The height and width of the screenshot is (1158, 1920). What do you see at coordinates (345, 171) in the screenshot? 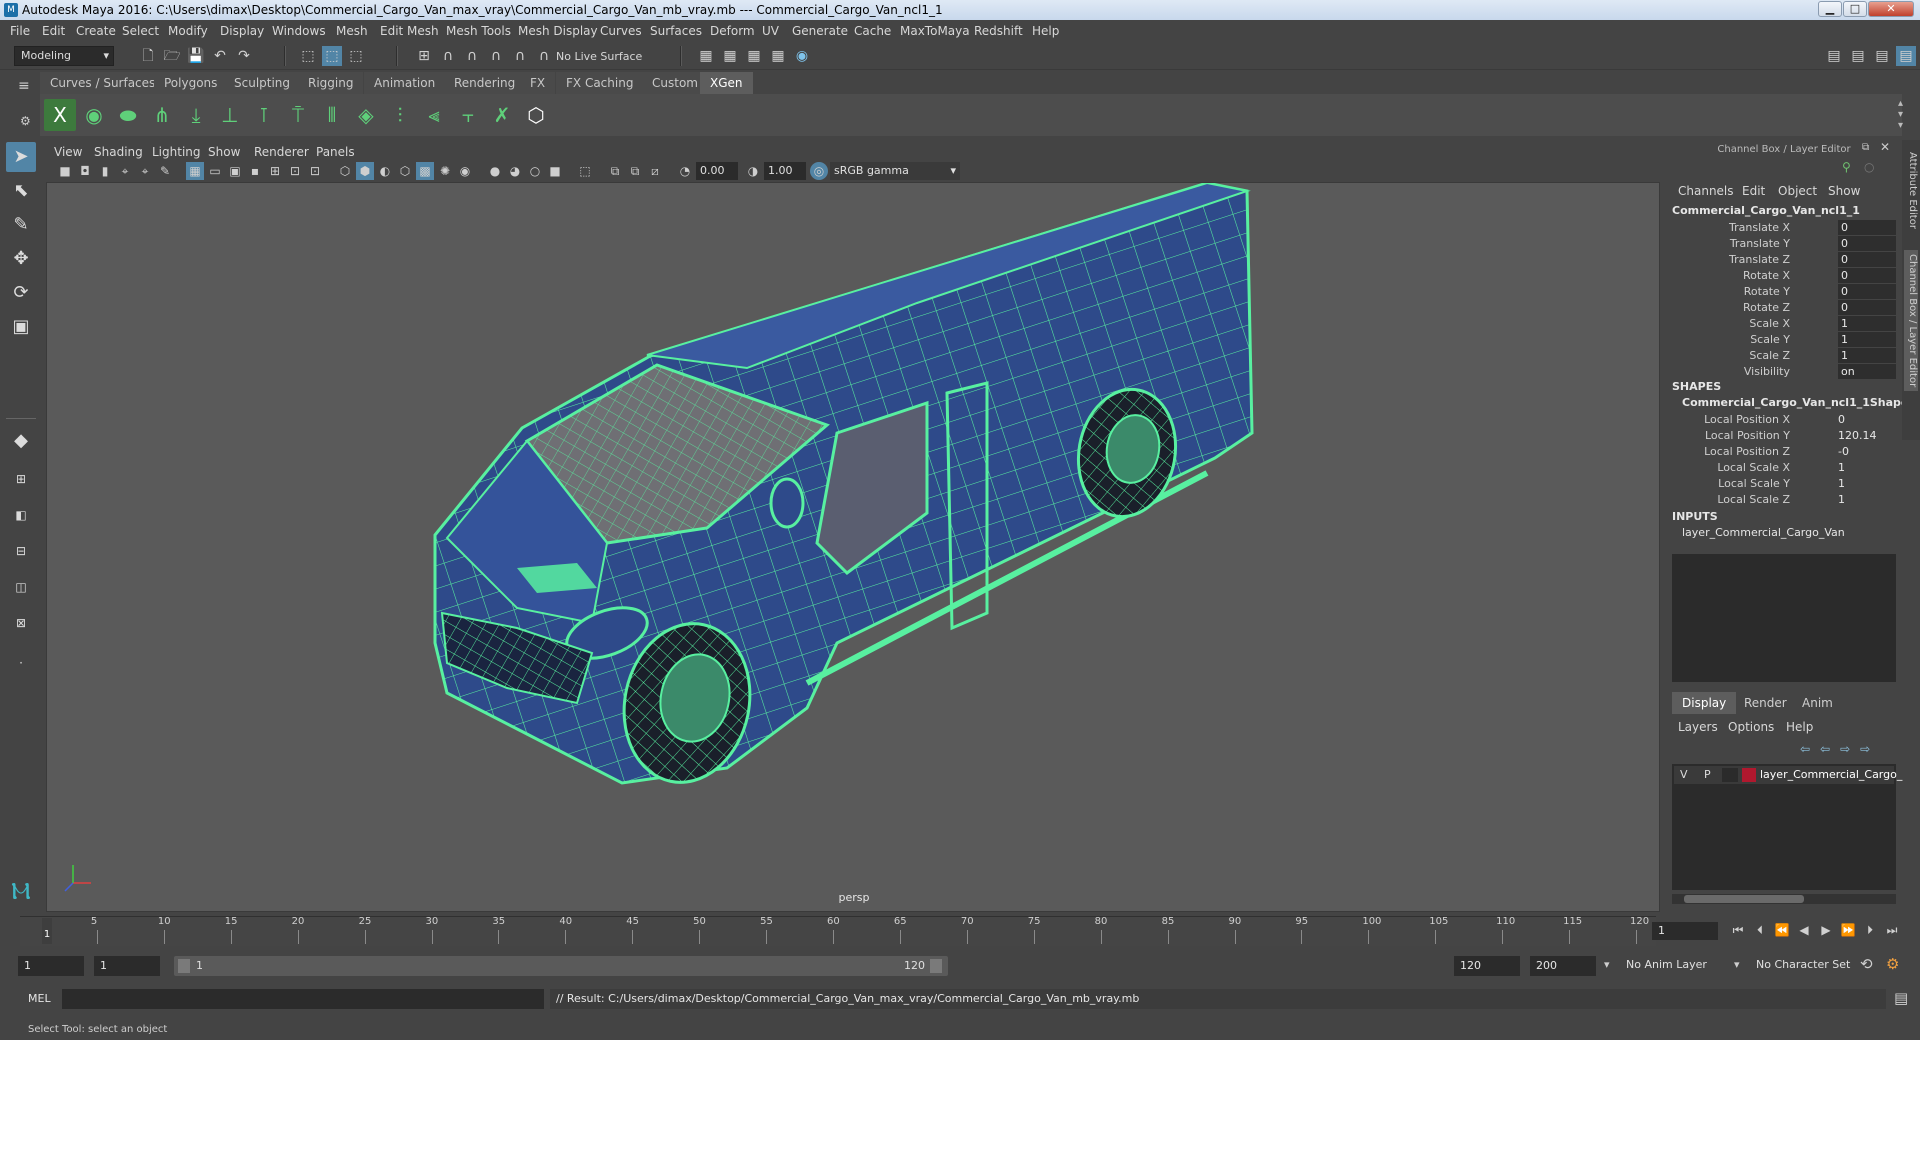
I see `wireframe-icon: ⬡` at bounding box center [345, 171].